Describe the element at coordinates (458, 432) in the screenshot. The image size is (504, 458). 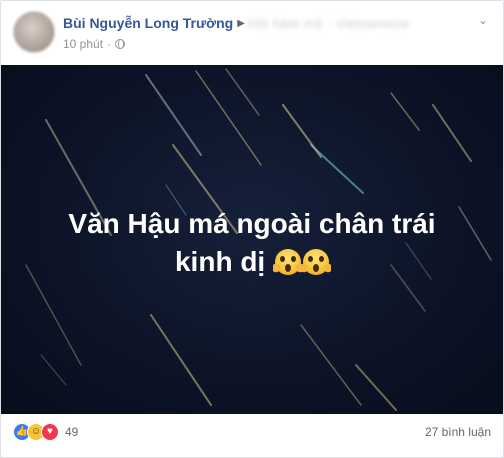
I see `comment-count-link: 27 bình luận` at that location.